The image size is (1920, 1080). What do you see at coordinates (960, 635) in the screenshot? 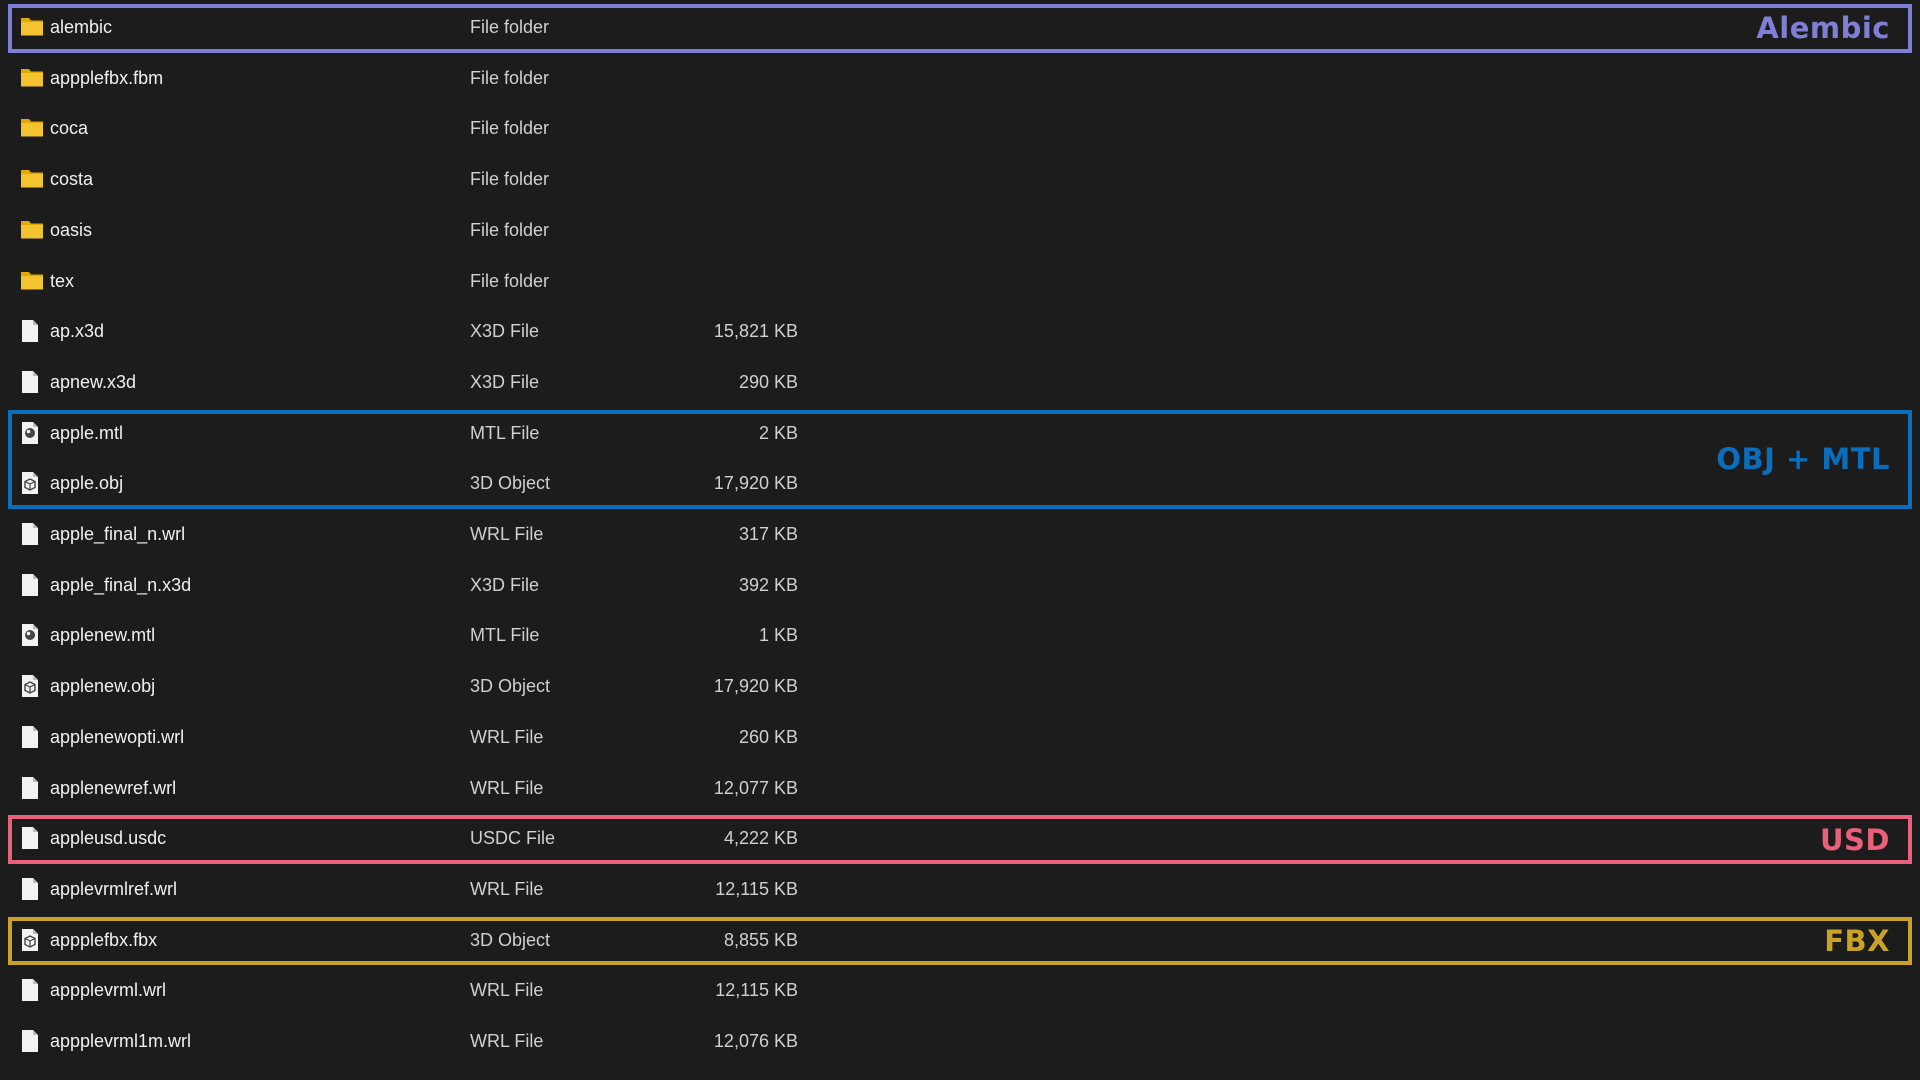
I see `file-row: applenew.mtl MTL File 1 KB` at bounding box center [960, 635].